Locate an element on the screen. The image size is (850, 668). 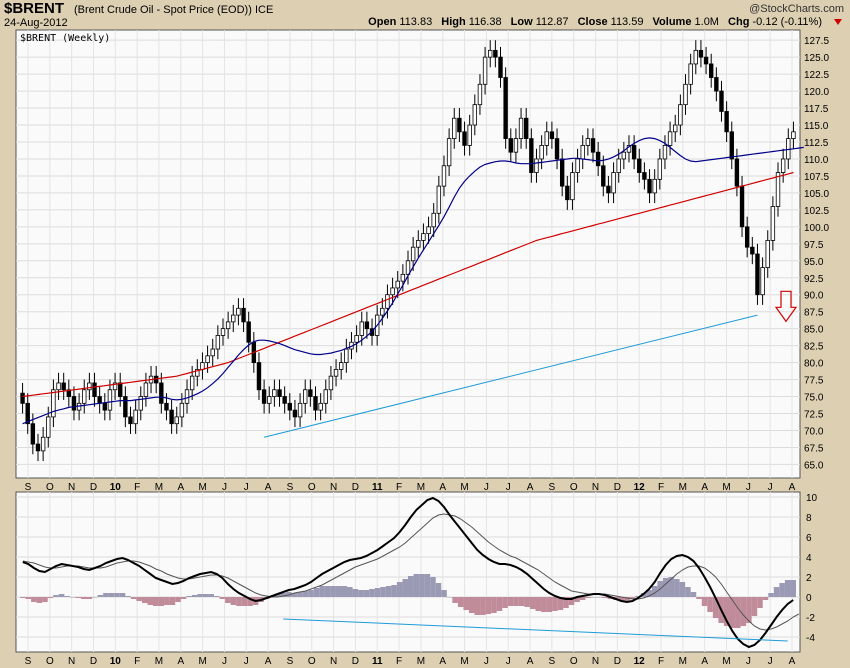
price-tick-label: 105.0 is located at coordinates (816, 194).